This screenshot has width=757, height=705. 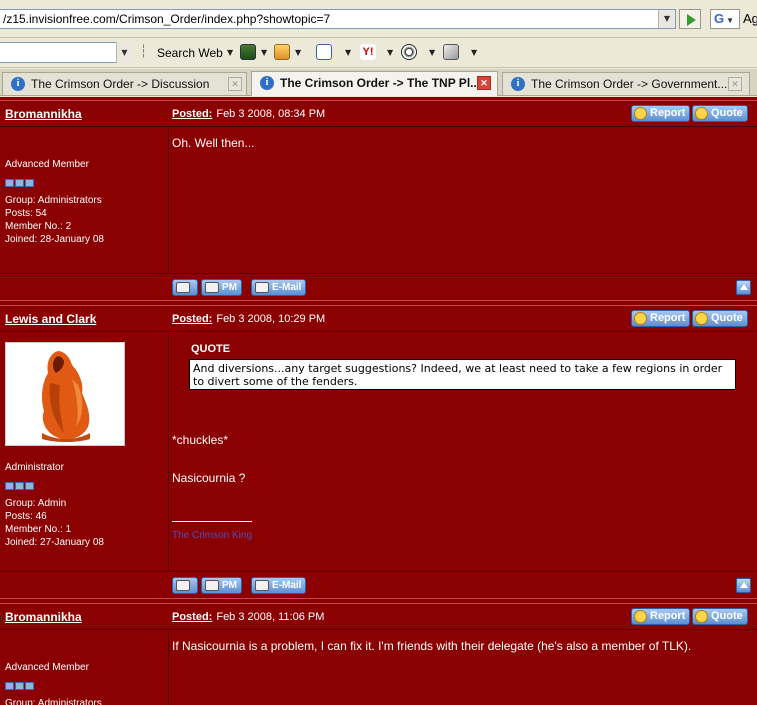 What do you see at coordinates (209, 478) in the screenshot?
I see `post-body-line: Nasicournia ?` at bounding box center [209, 478].